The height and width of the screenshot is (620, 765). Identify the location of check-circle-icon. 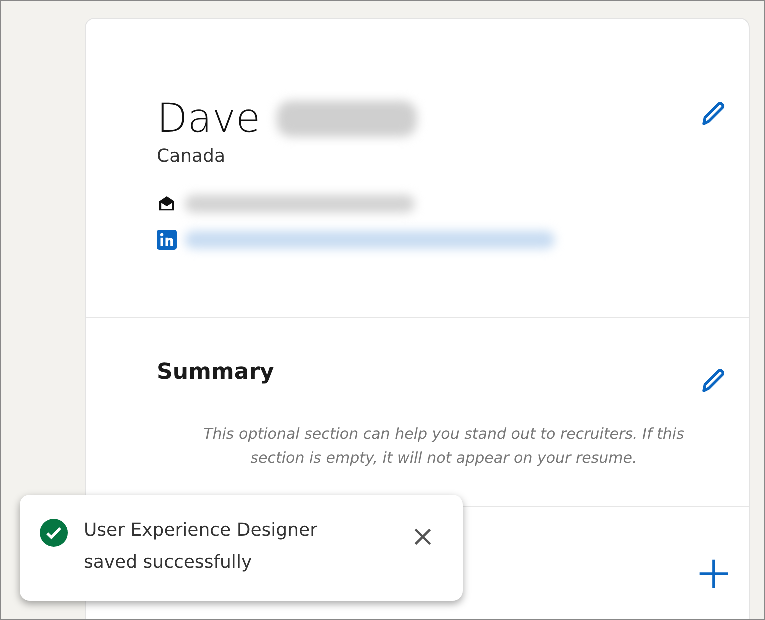
(54, 533).